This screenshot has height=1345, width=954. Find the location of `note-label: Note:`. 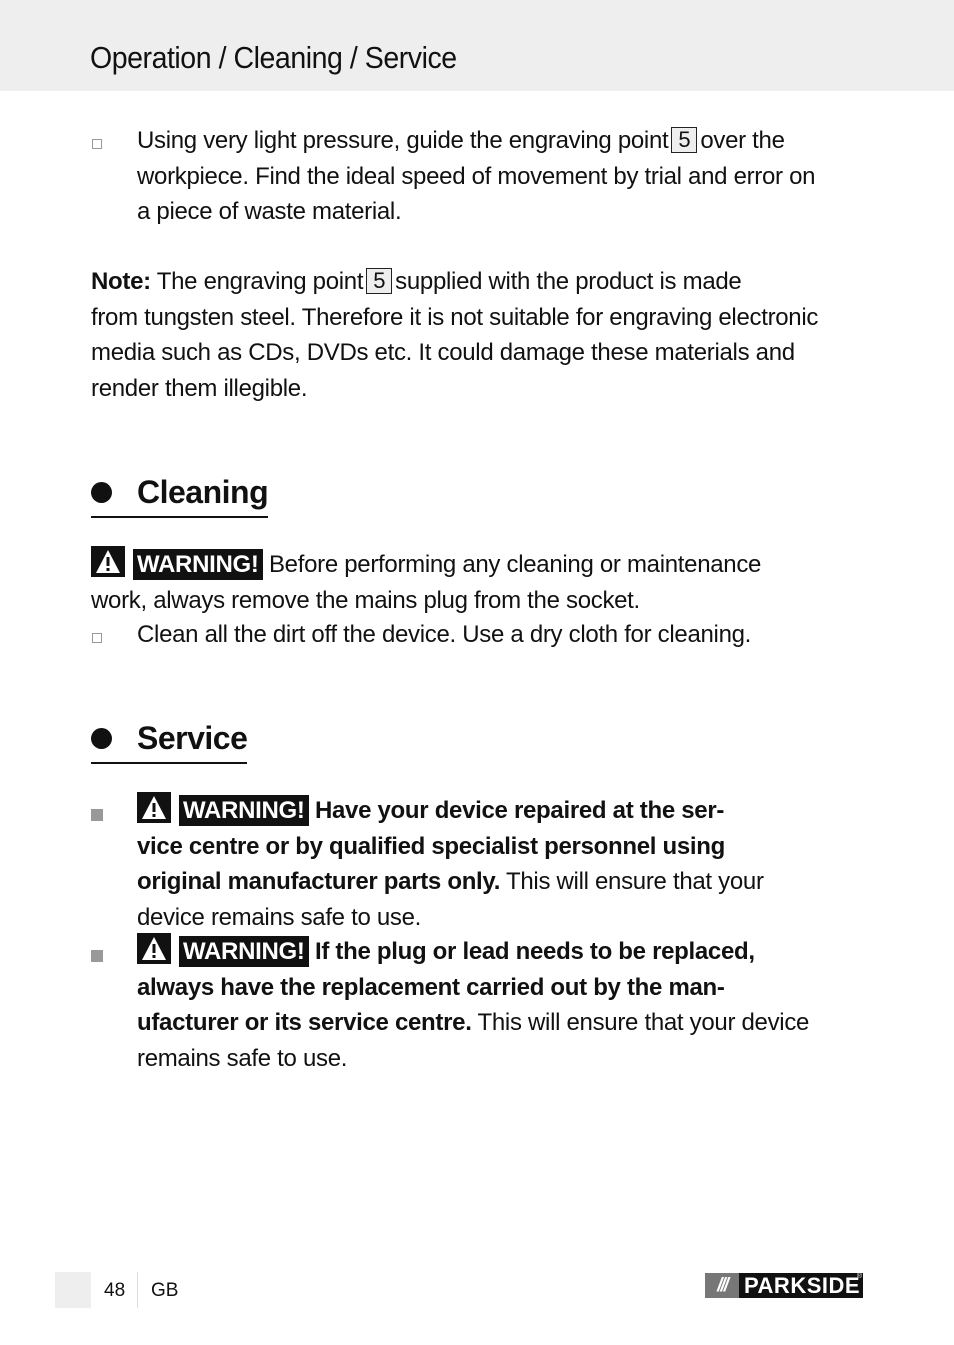

note-label: Note: is located at coordinates (121, 281).